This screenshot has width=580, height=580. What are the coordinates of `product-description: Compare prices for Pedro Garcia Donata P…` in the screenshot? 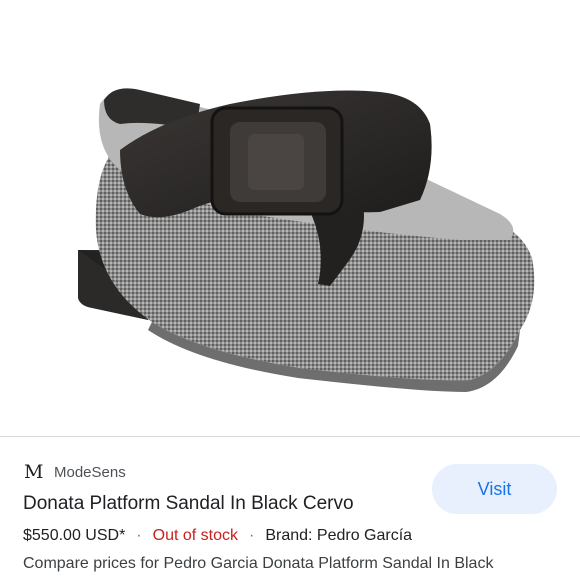 It's located at (258, 563).